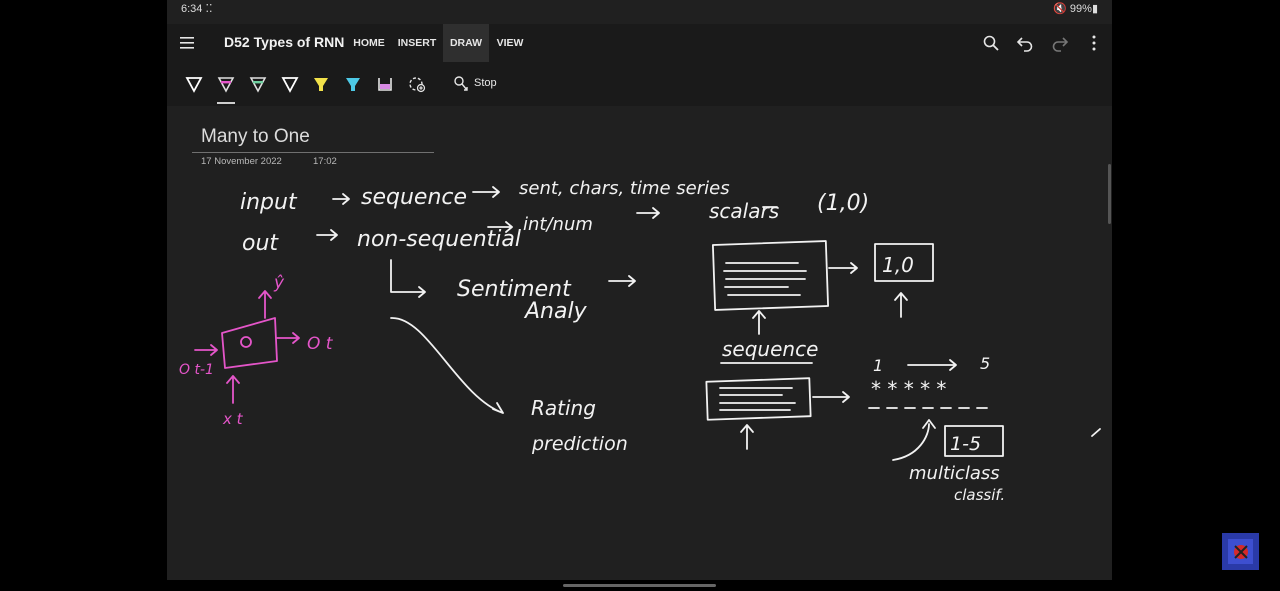 The width and height of the screenshot is (1280, 591). I want to click on tab-home: HOME, so click(369, 43).